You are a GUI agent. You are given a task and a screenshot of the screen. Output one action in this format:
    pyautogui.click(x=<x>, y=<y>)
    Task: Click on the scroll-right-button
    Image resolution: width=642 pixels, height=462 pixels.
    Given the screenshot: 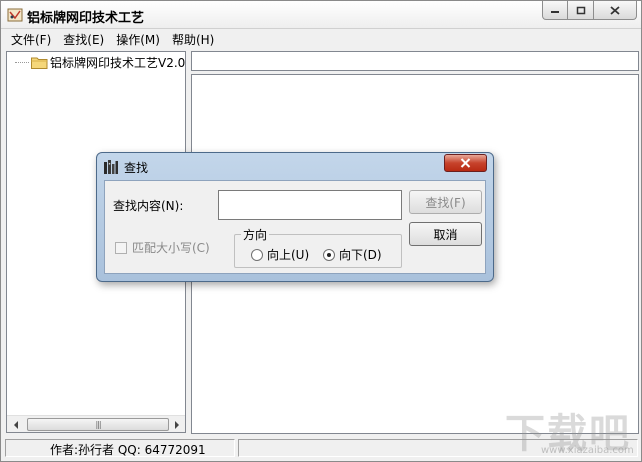 What is the action you would take?
    pyautogui.click(x=176, y=424)
    